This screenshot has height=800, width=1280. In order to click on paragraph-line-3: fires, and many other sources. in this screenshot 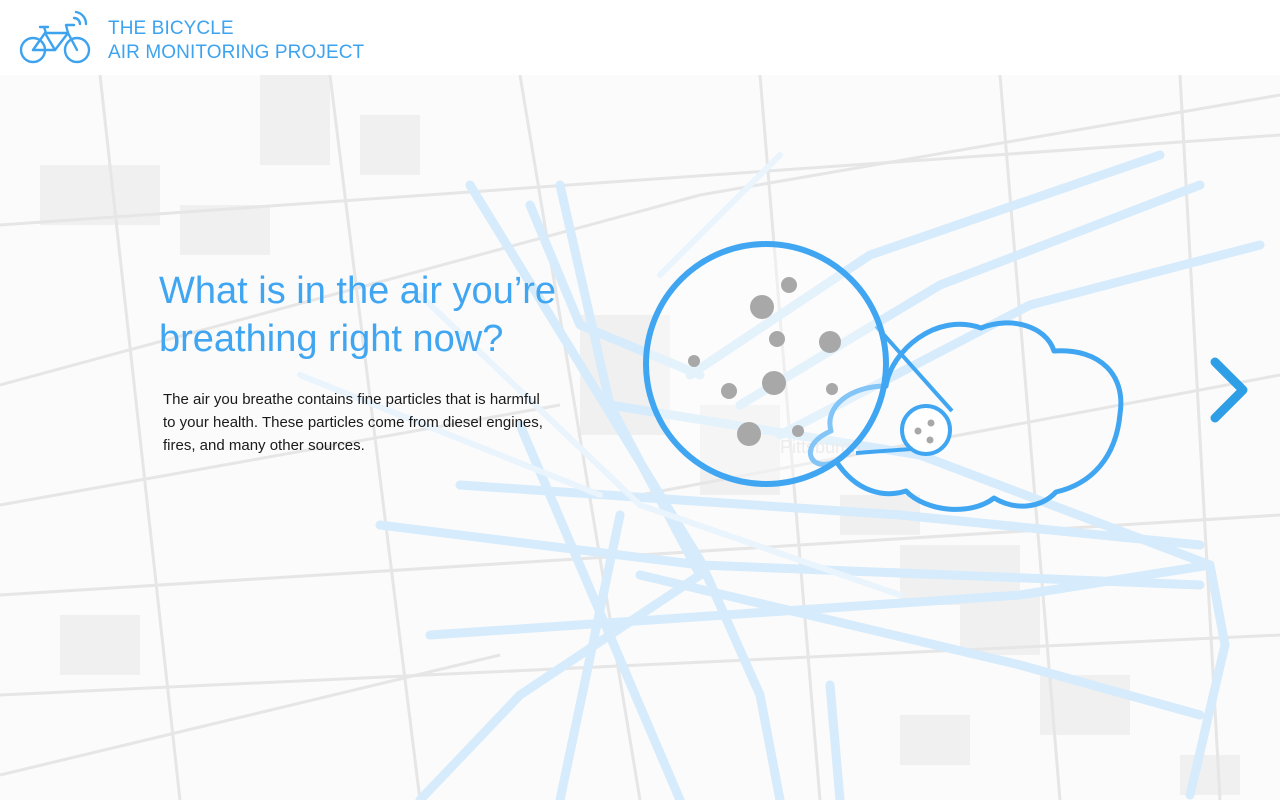, I will do `click(264, 445)`.